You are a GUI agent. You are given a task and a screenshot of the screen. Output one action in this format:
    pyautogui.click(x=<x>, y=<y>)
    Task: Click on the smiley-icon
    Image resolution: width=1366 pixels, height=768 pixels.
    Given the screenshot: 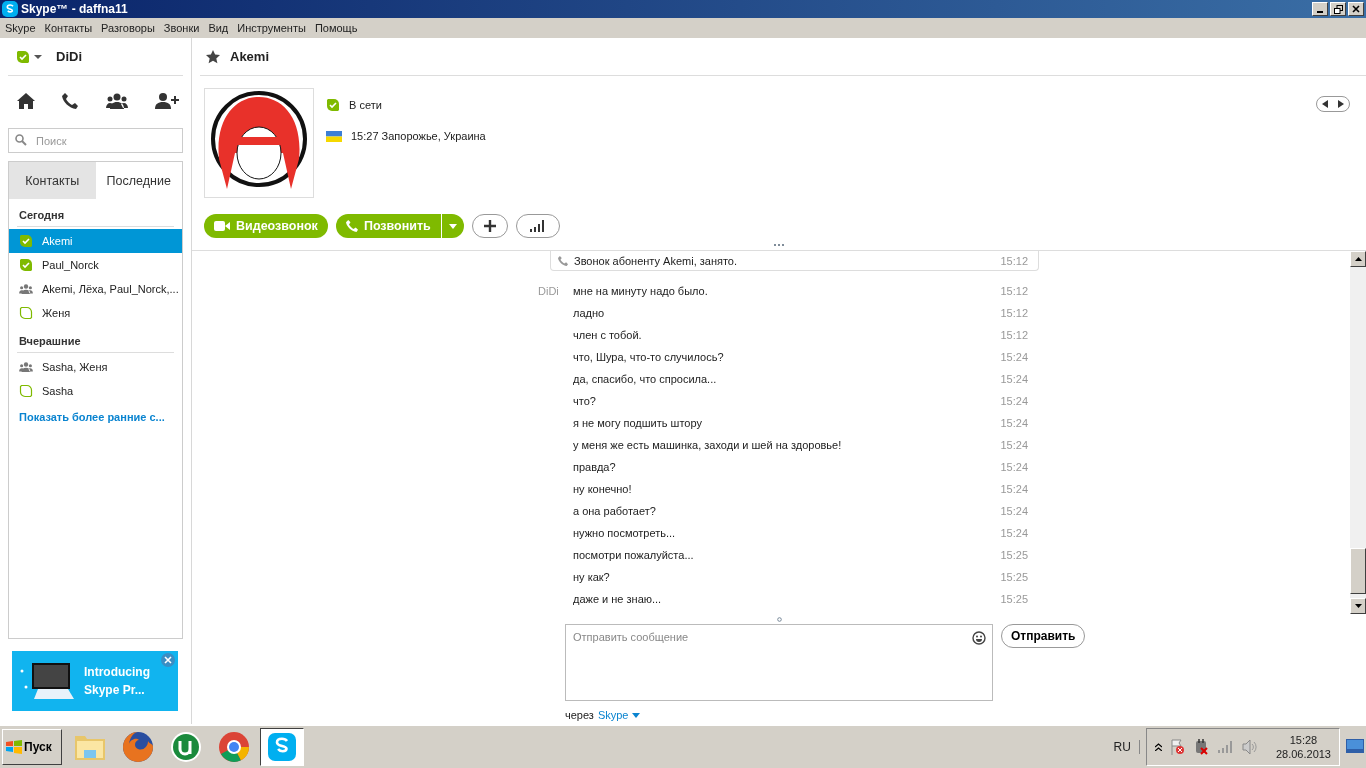 What is the action you would take?
    pyautogui.click(x=979, y=638)
    